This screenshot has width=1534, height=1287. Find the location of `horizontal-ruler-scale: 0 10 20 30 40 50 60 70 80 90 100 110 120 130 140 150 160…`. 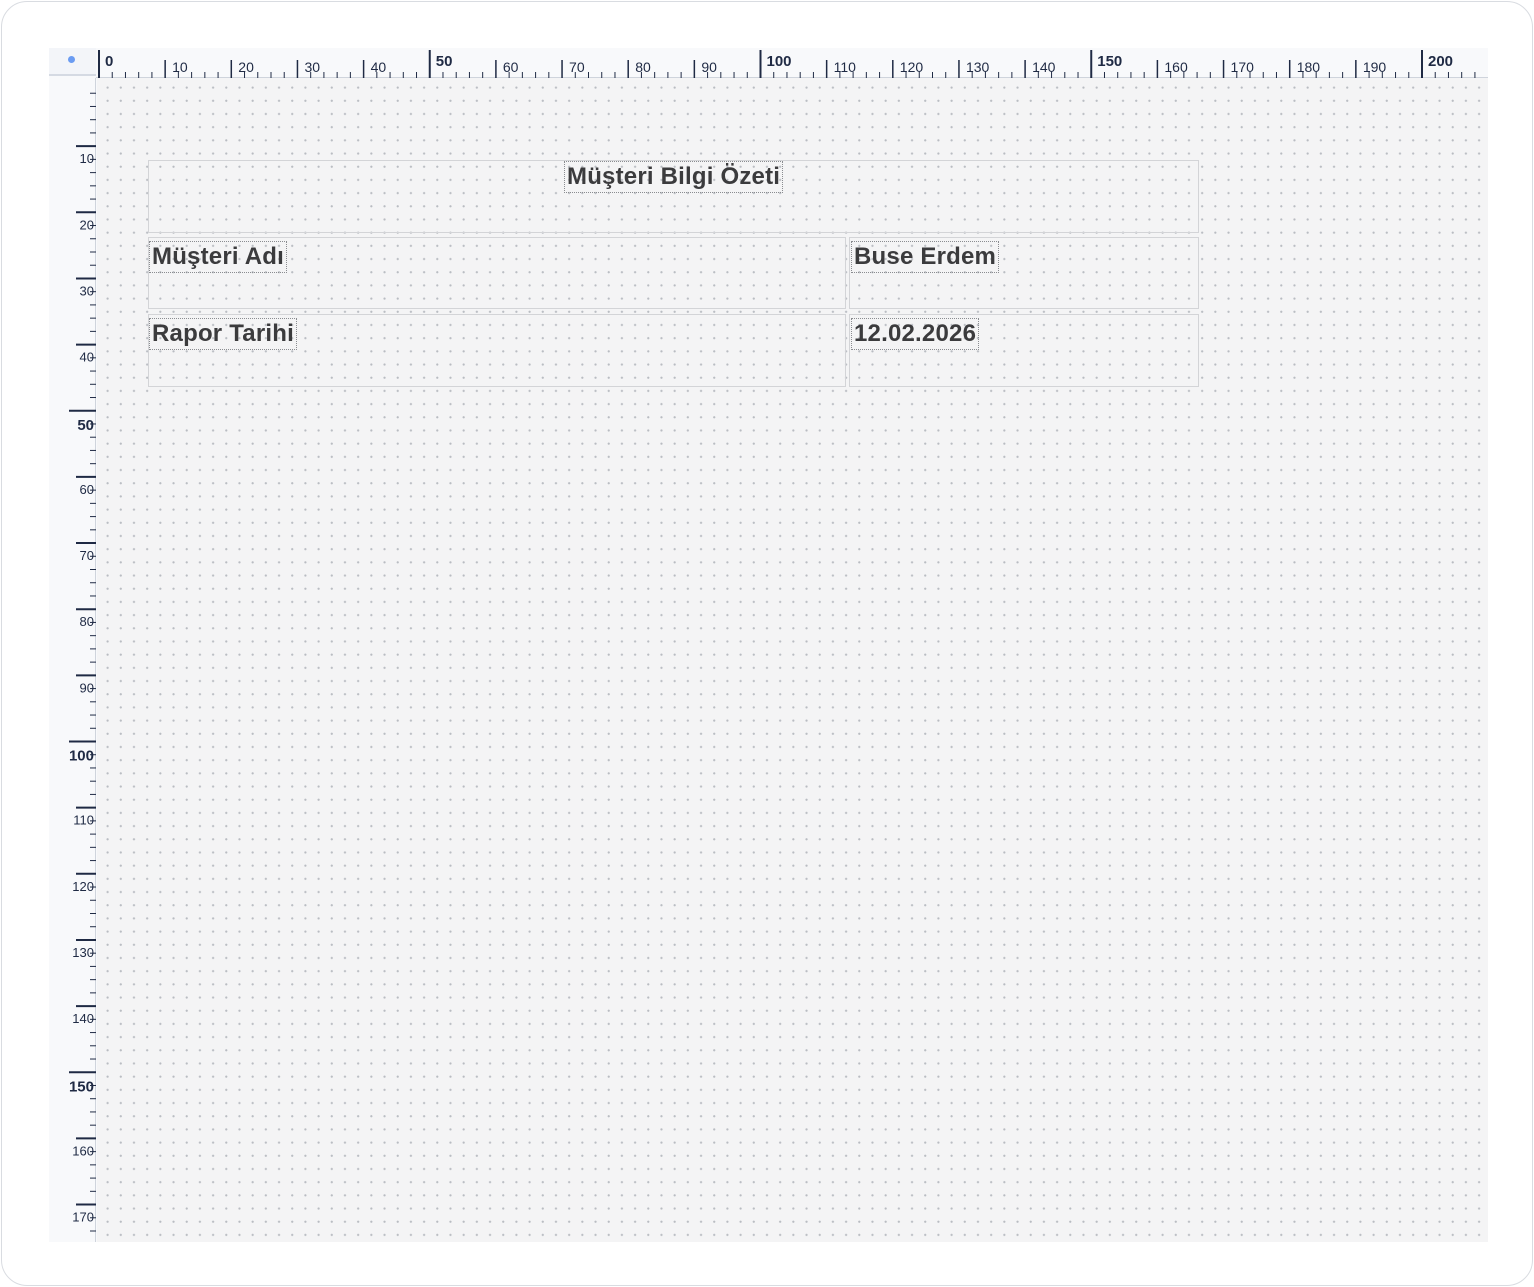

horizontal-ruler-scale: 0 10 20 30 40 50 60 70 80 90 100 110 120 130 140 150 160… is located at coordinates (787, 64).